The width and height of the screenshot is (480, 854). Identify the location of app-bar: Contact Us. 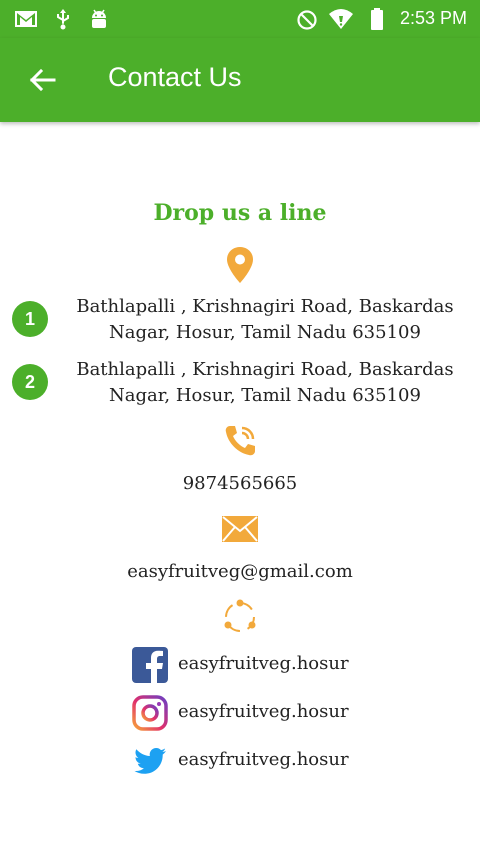
(240, 80).